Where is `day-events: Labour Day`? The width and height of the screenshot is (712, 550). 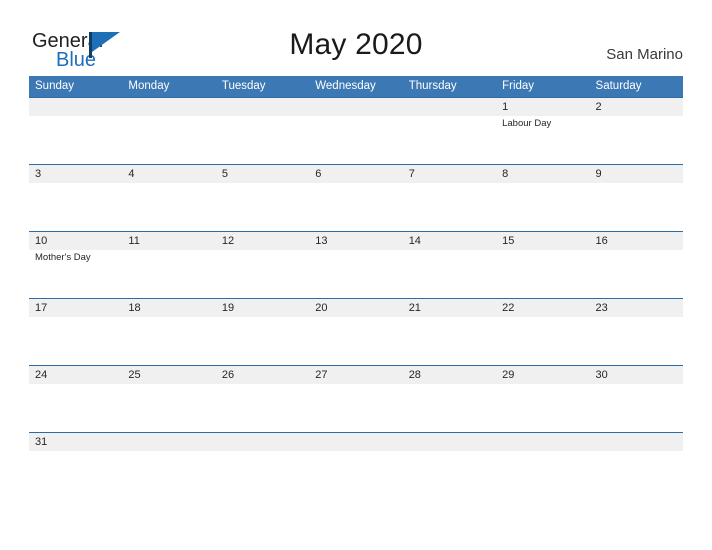
day-events: Labour Day is located at coordinates (546, 124).